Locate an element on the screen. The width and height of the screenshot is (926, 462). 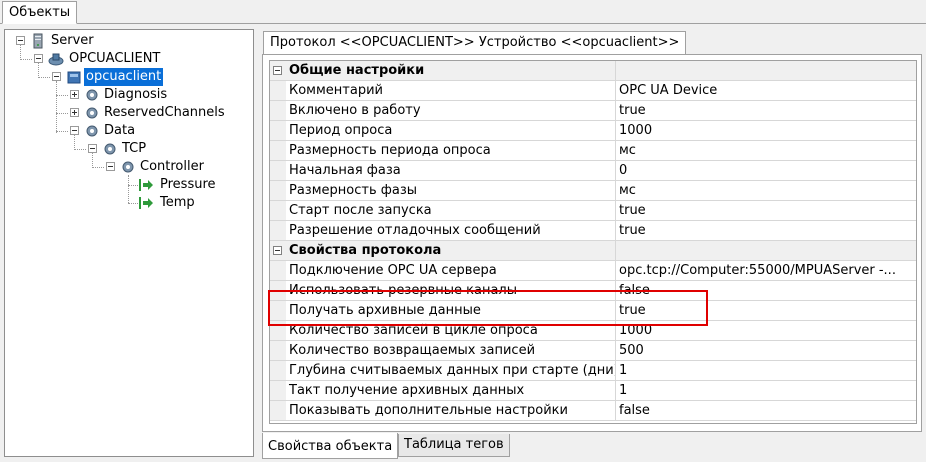
tree-node-label: Temp is located at coordinates (177, 202).